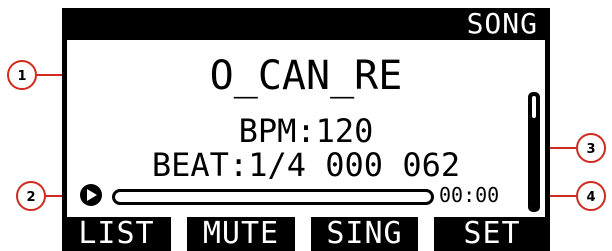  I want to click on softkey-list: LIST, so click(116, 234).